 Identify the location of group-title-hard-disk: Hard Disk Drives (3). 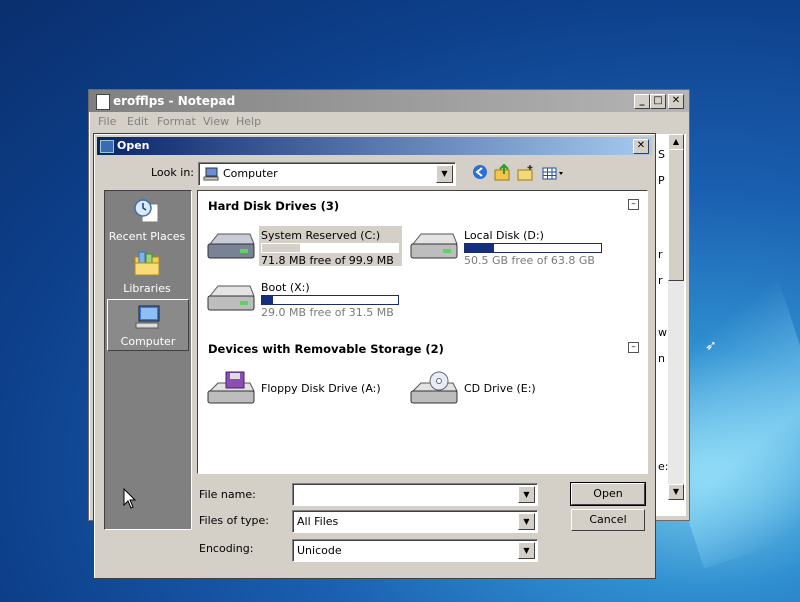
(274, 206).